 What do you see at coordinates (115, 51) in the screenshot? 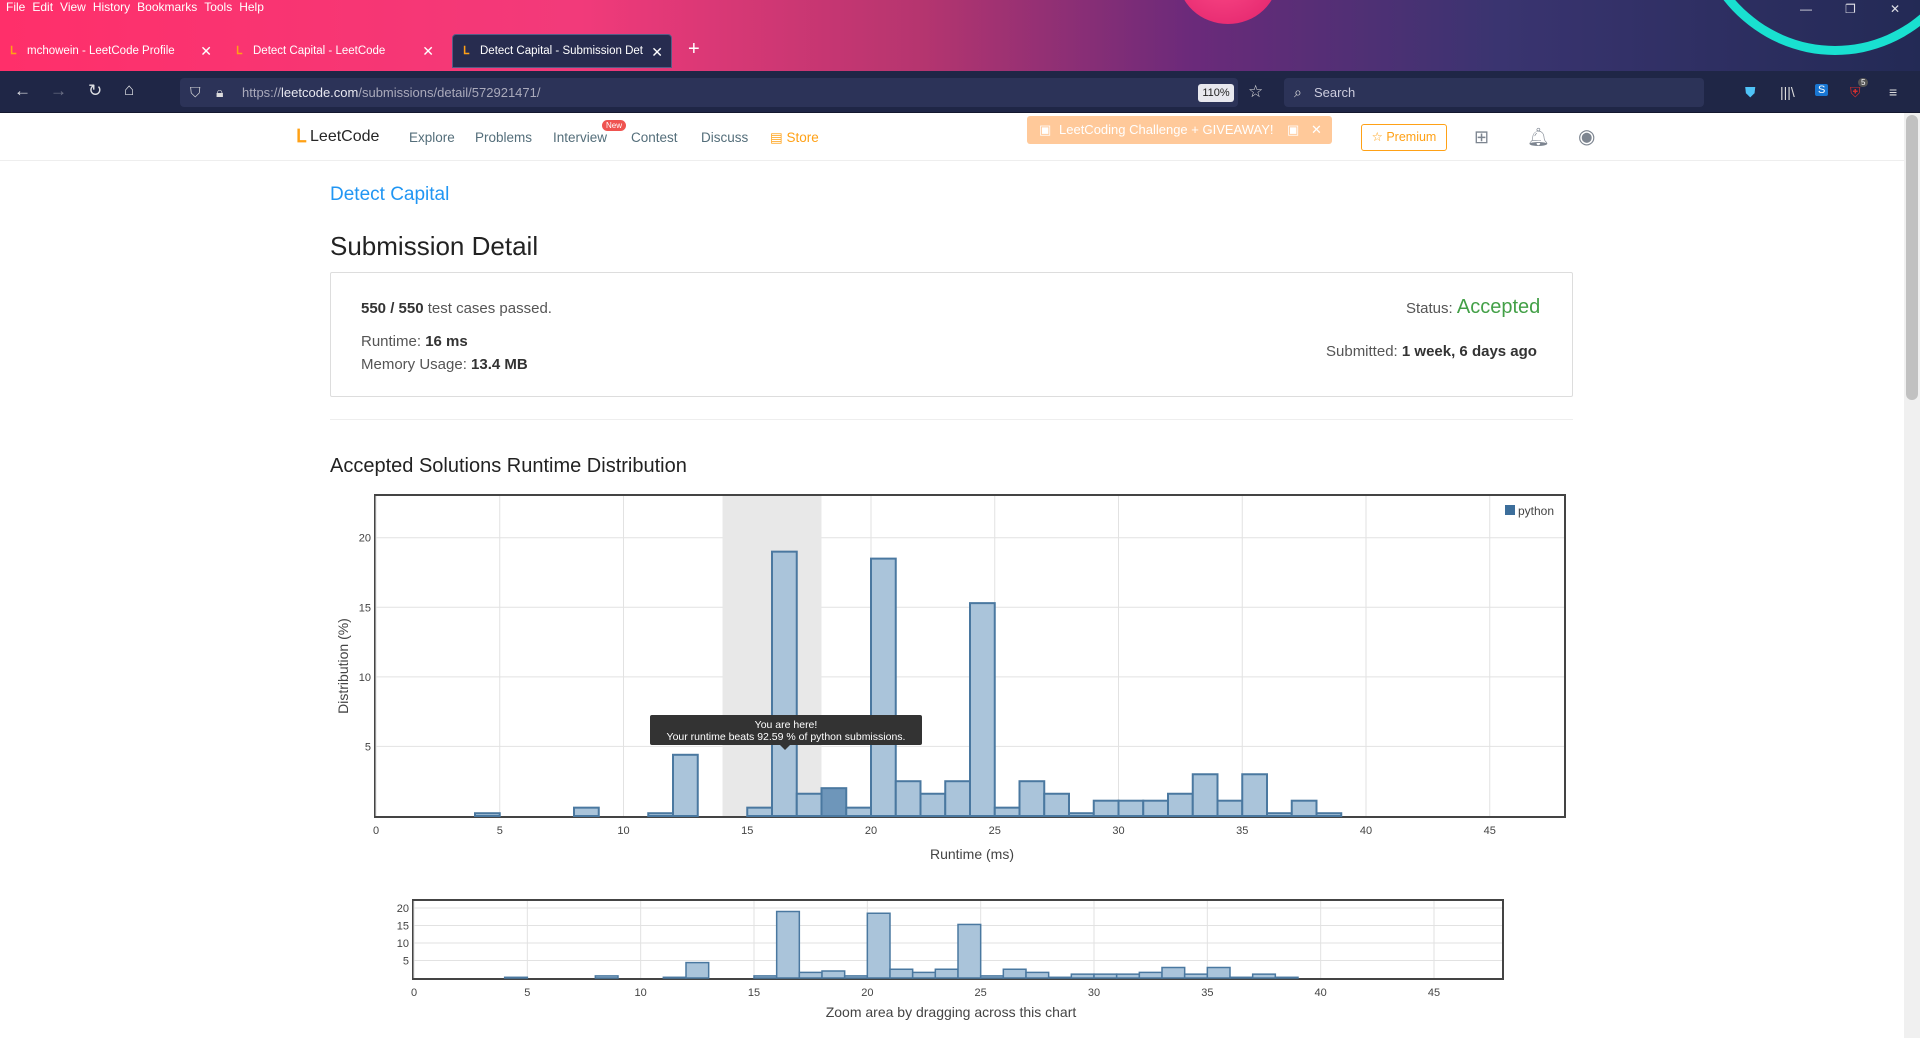
I see `tab-profile: ᒪ mchowein - LeetCode Profile ✕` at bounding box center [115, 51].